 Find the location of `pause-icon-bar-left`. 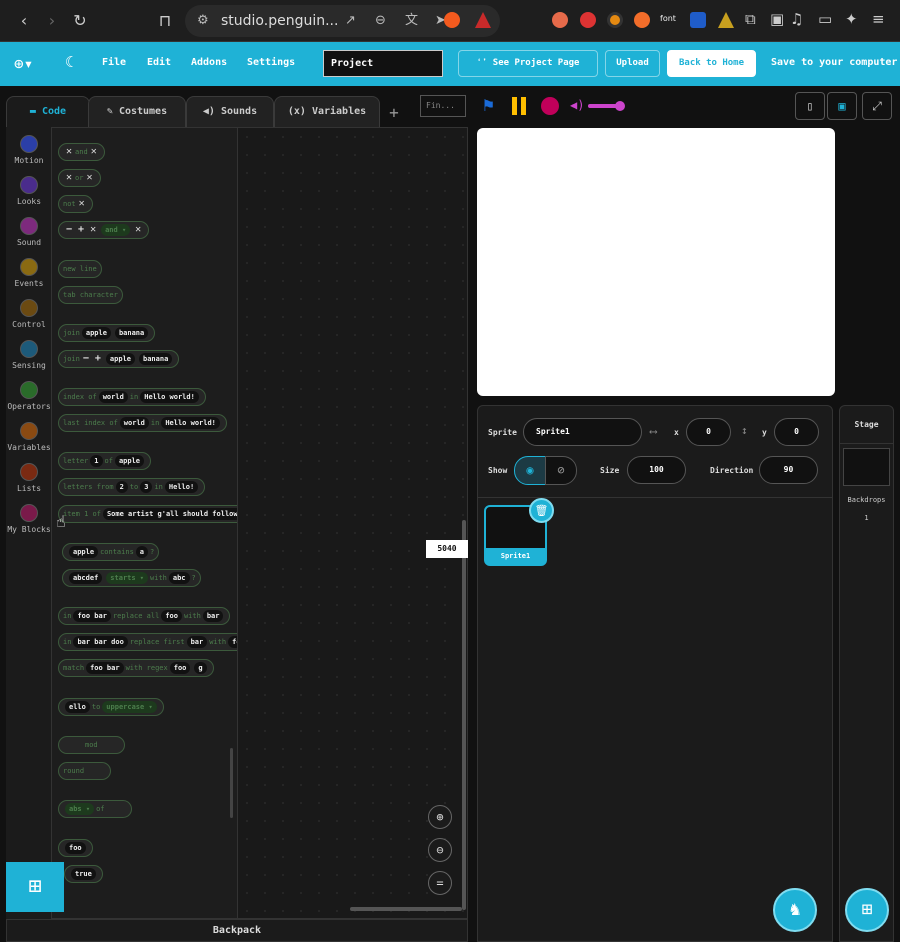

pause-icon-bar-left is located at coordinates (514, 106).